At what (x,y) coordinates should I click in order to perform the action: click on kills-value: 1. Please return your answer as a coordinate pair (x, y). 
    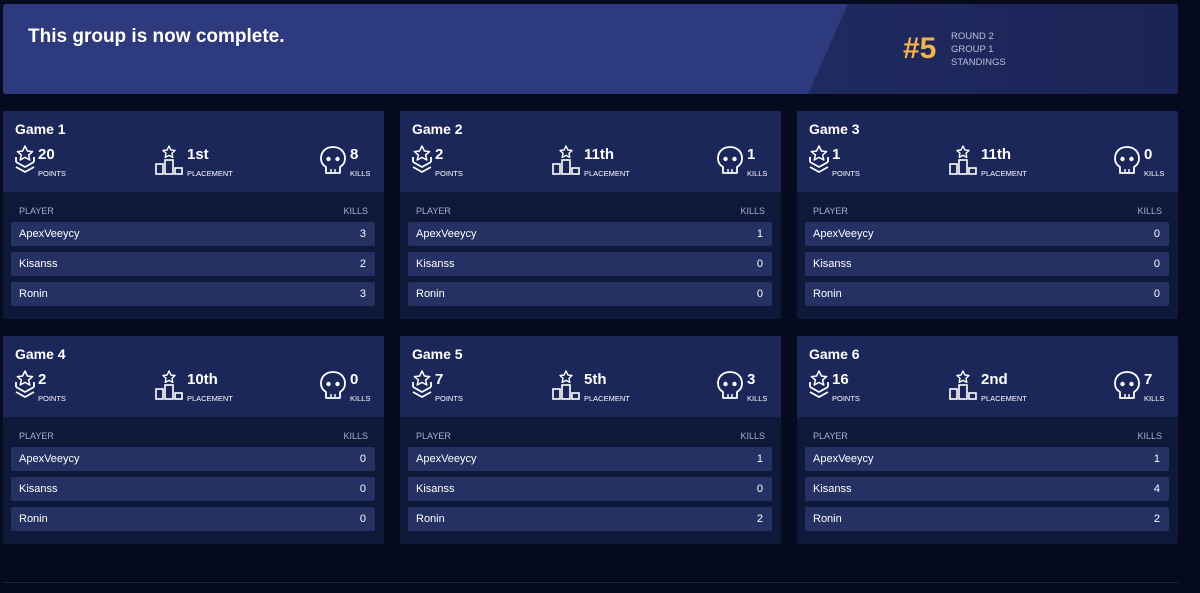
    Looking at the image, I should click on (751, 154).